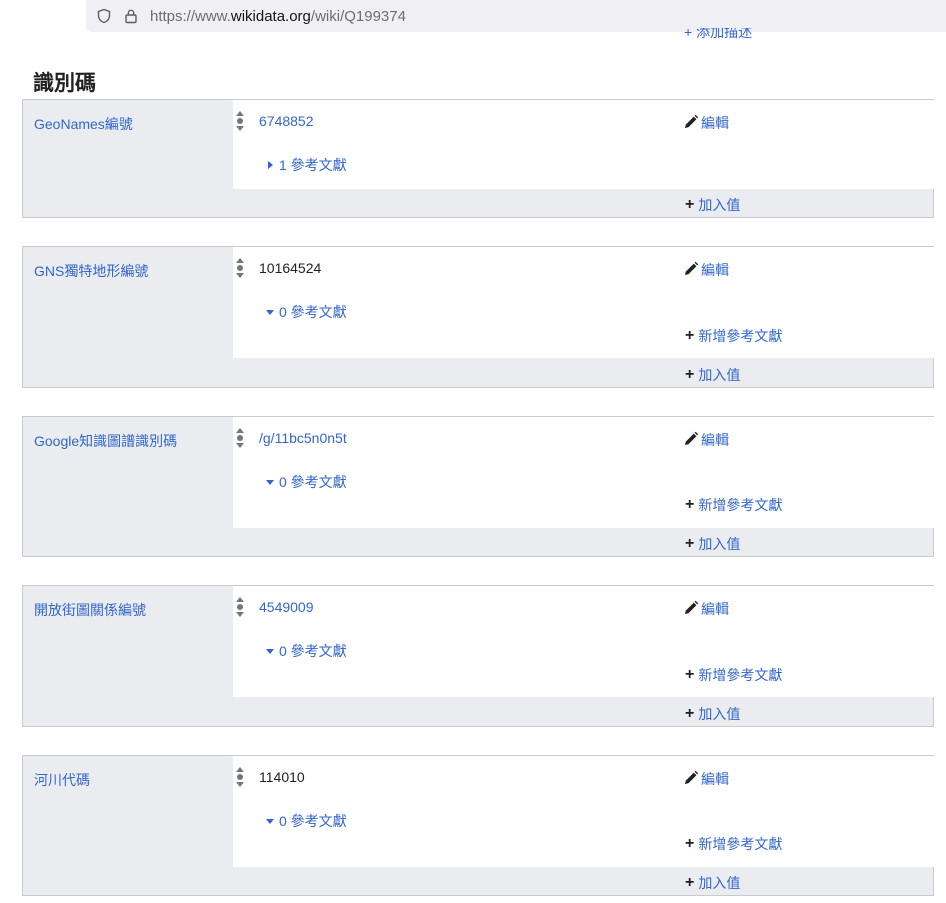  I want to click on section-title: 識別碼, so click(64, 83).